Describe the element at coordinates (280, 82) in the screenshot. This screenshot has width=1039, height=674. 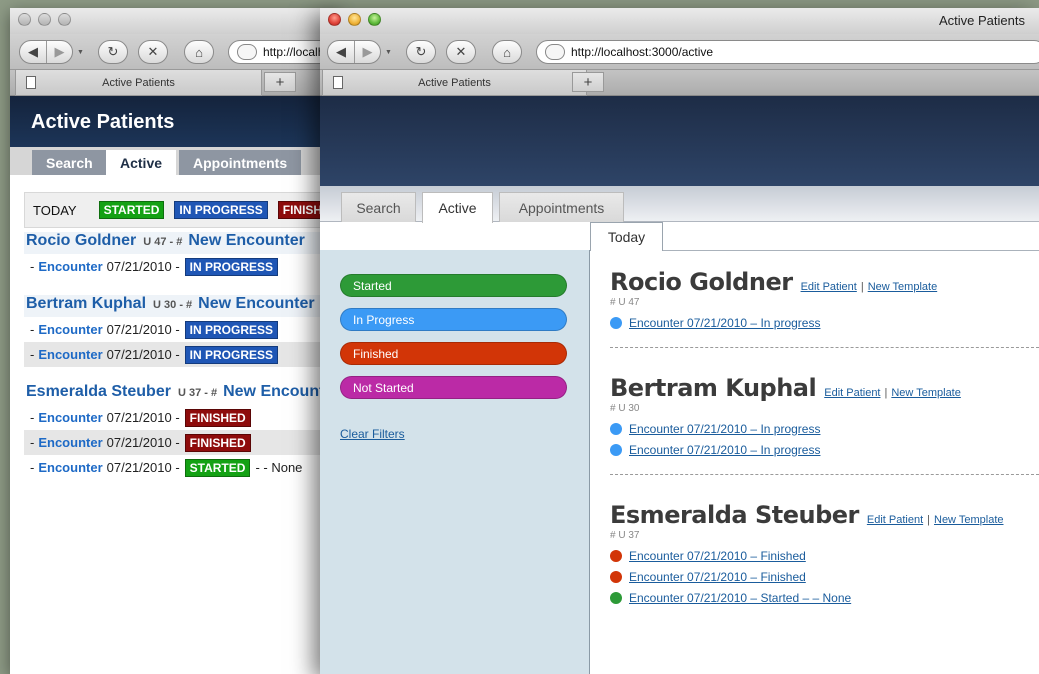
I see `back-new-tab-button: +` at that location.